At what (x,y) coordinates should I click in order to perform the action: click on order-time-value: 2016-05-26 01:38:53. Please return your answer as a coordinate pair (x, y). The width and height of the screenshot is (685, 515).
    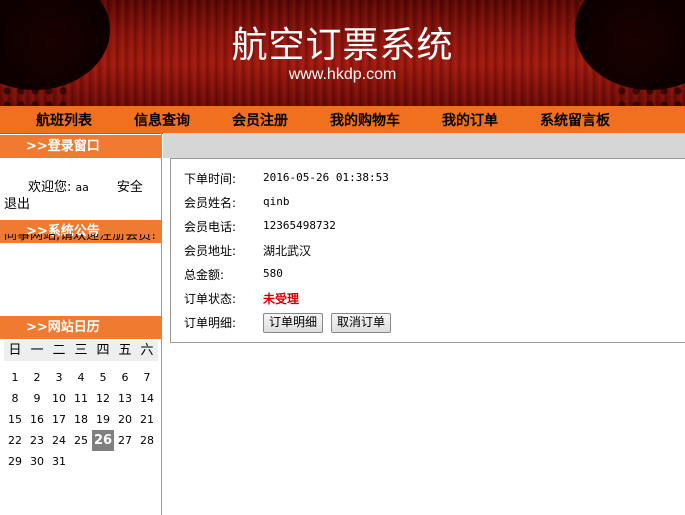
    Looking at the image, I should click on (326, 177).